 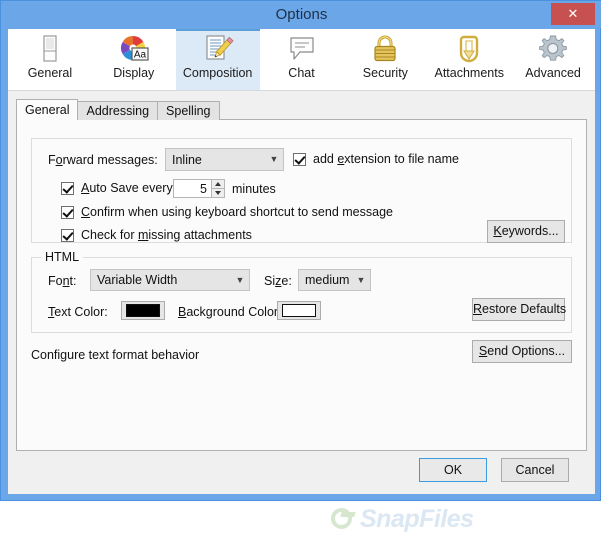 What do you see at coordinates (50, 49) in the screenshot?
I see `general-switch-icon` at bounding box center [50, 49].